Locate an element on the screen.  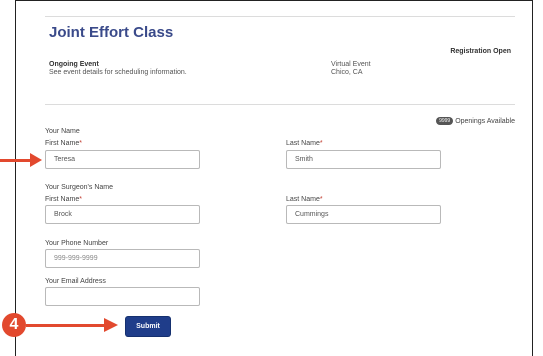
step-number-badge: 4 is located at coordinates (14, 325).